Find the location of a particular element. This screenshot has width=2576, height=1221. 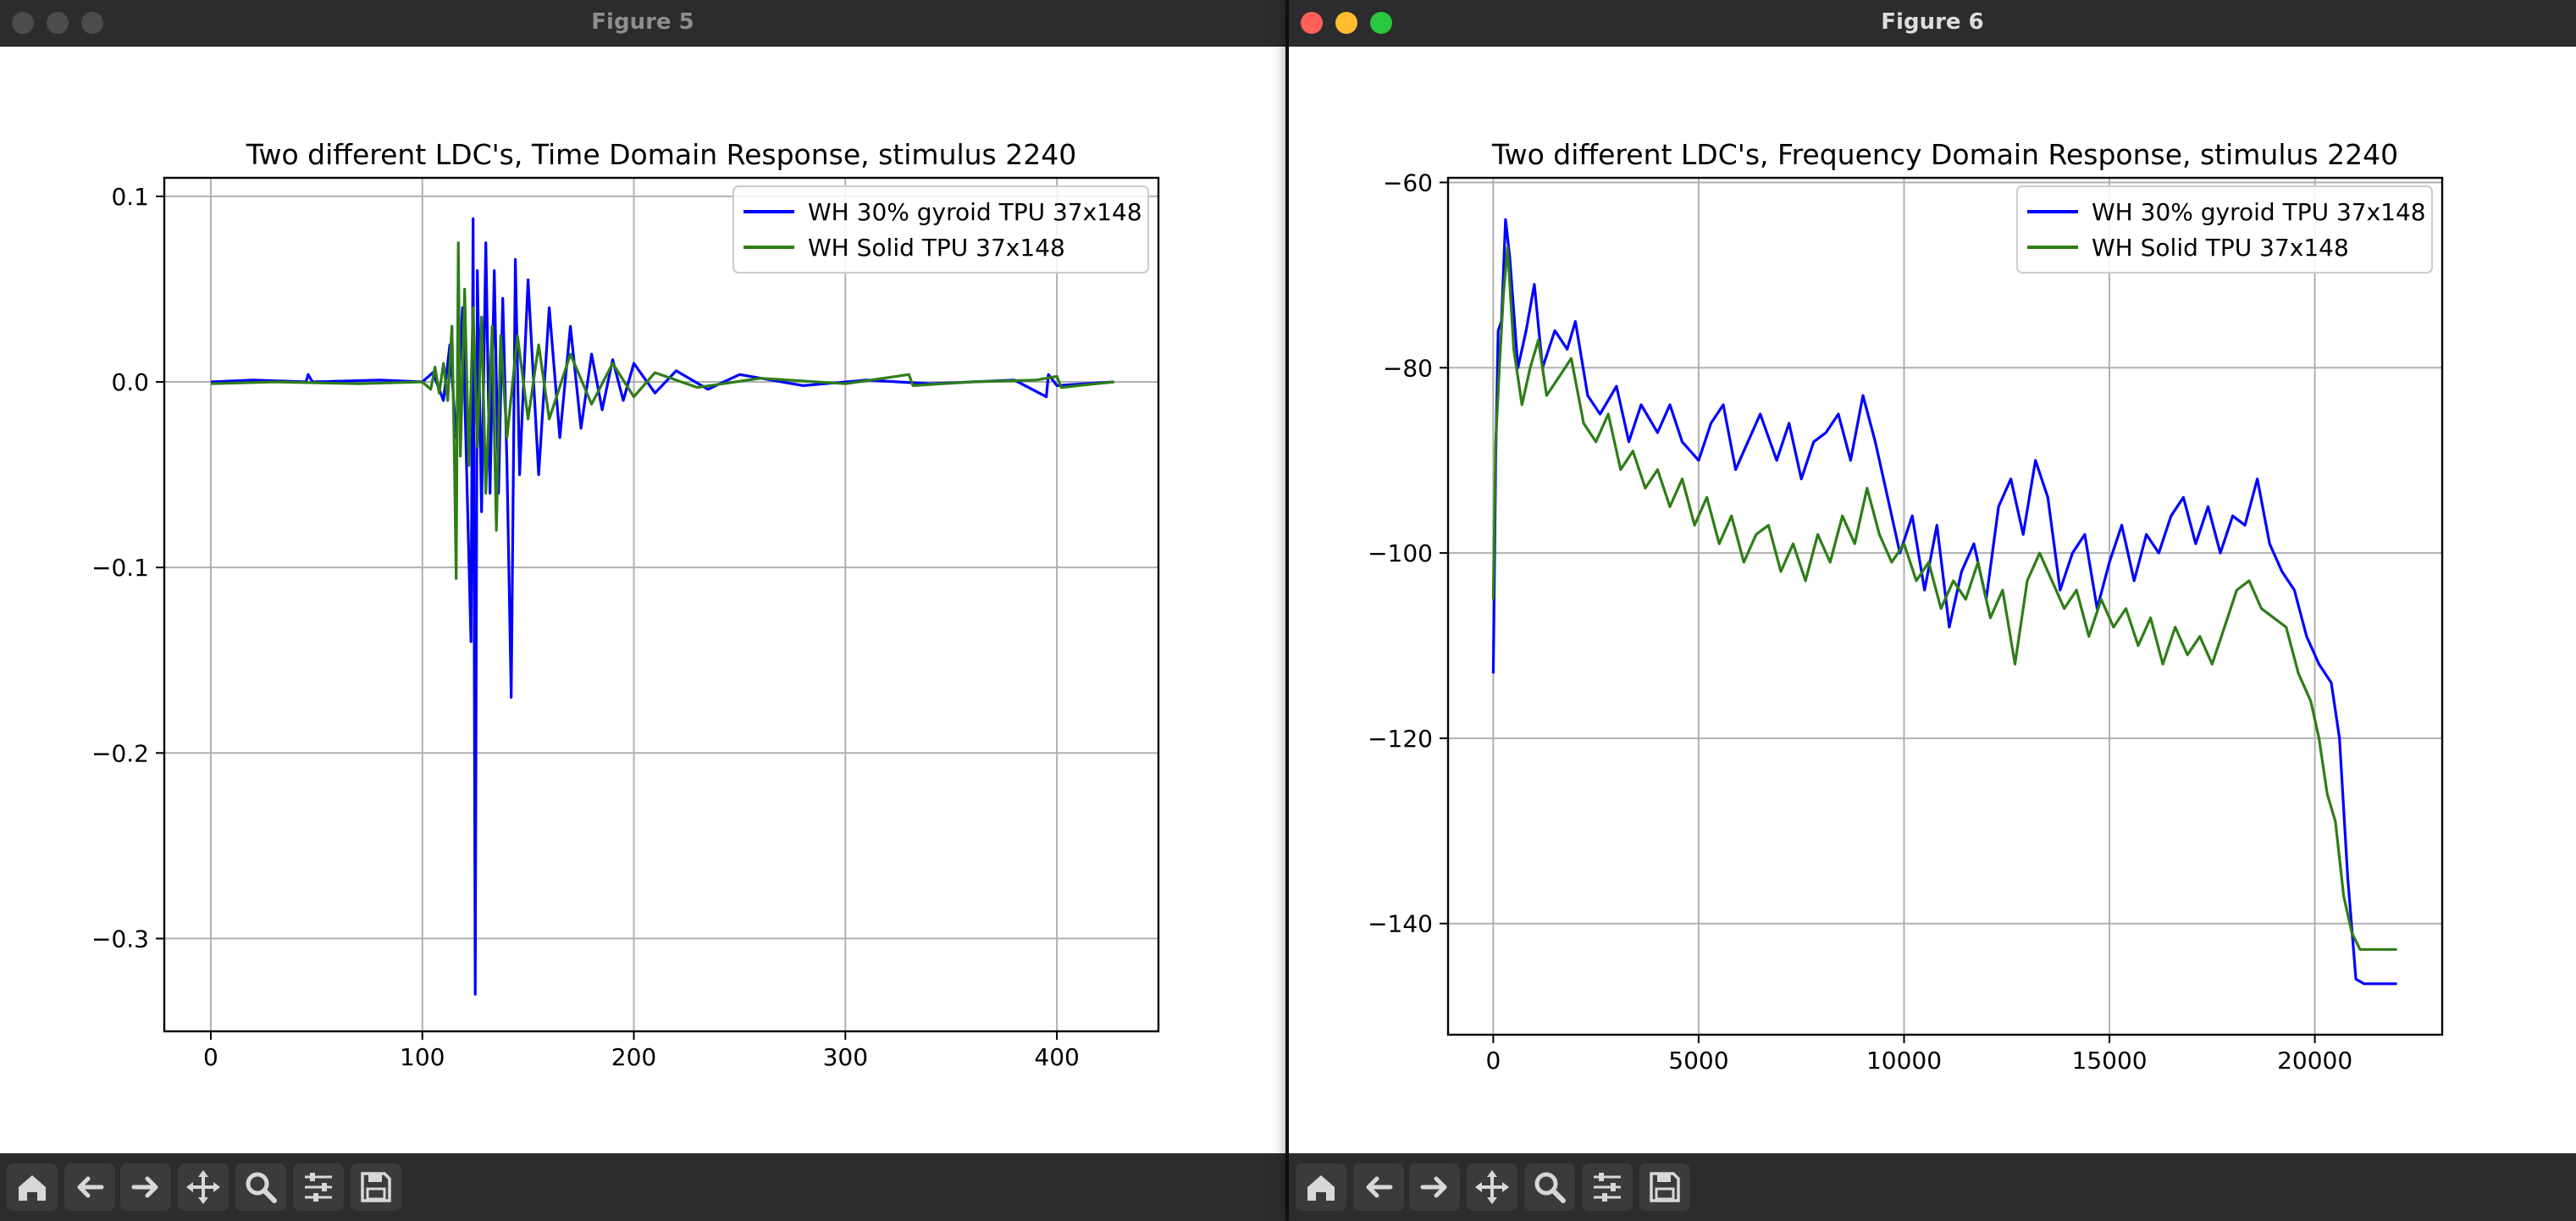

y-tick-label: −0.2 is located at coordinates (120, 753).